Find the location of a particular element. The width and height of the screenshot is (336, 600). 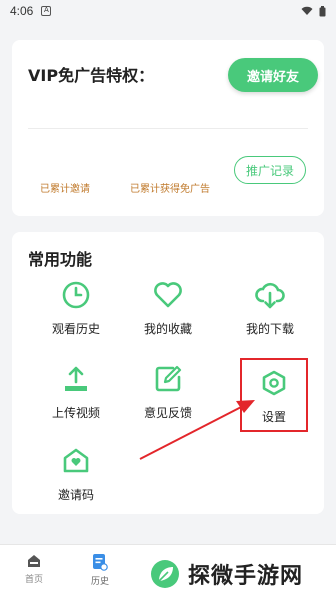

cloud-download-icon is located at coordinates (270, 295).